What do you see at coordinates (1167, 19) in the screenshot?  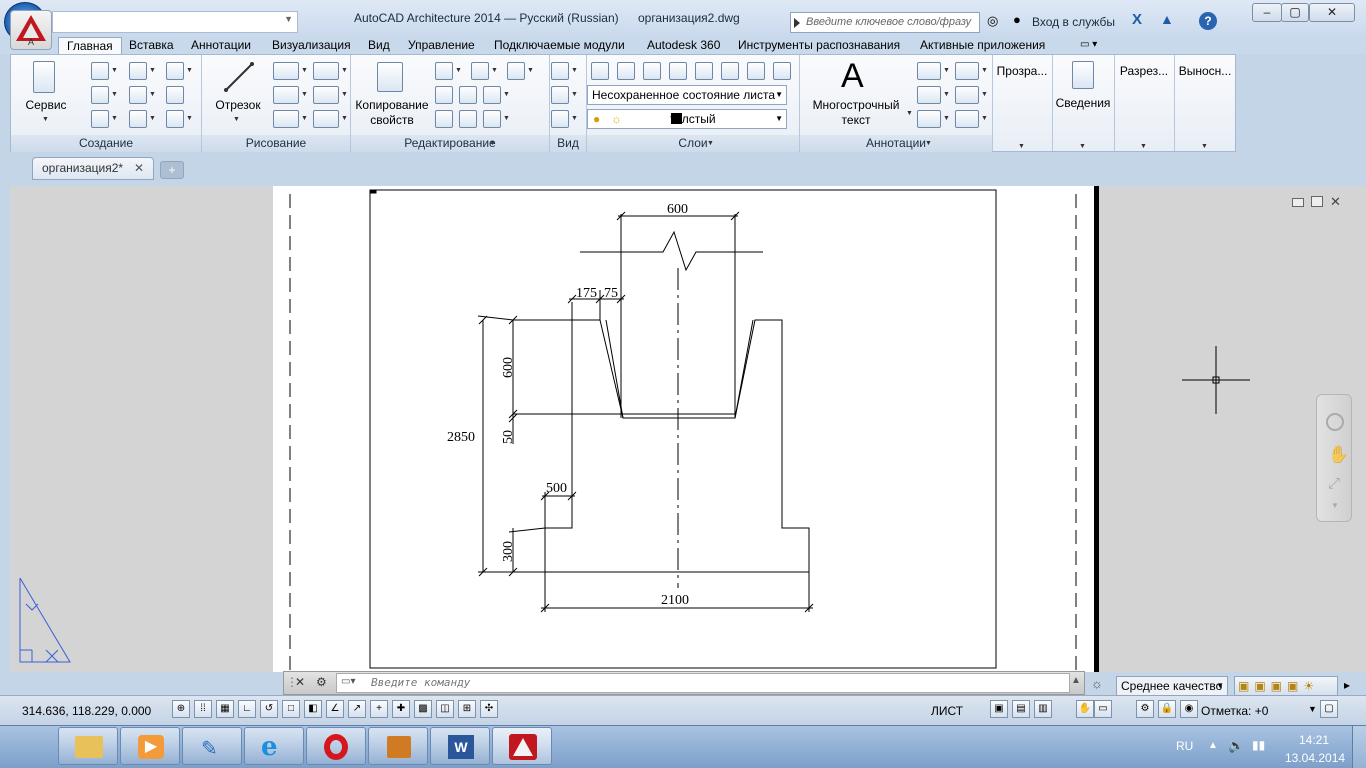 I see `autodesk-360-icon: ▲` at bounding box center [1167, 19].